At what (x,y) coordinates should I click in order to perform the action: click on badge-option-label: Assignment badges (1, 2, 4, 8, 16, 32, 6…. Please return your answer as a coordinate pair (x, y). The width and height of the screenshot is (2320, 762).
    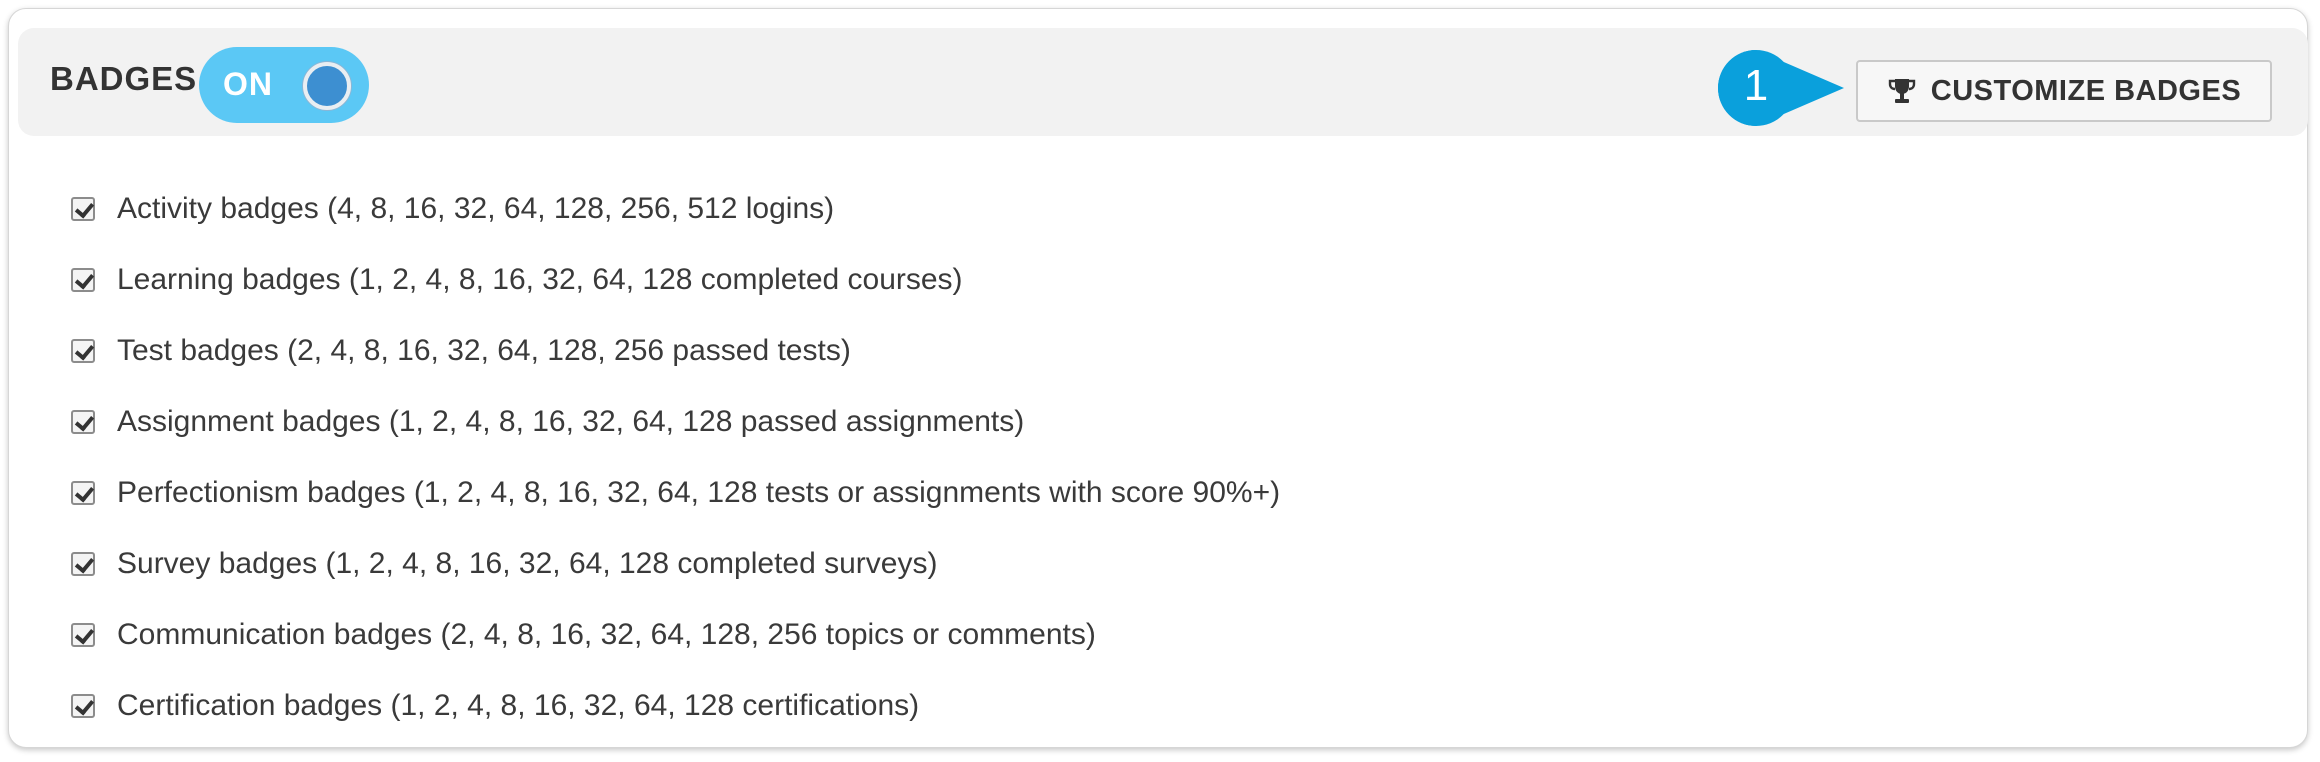
    Looking at the image, I should click on (571, 421).